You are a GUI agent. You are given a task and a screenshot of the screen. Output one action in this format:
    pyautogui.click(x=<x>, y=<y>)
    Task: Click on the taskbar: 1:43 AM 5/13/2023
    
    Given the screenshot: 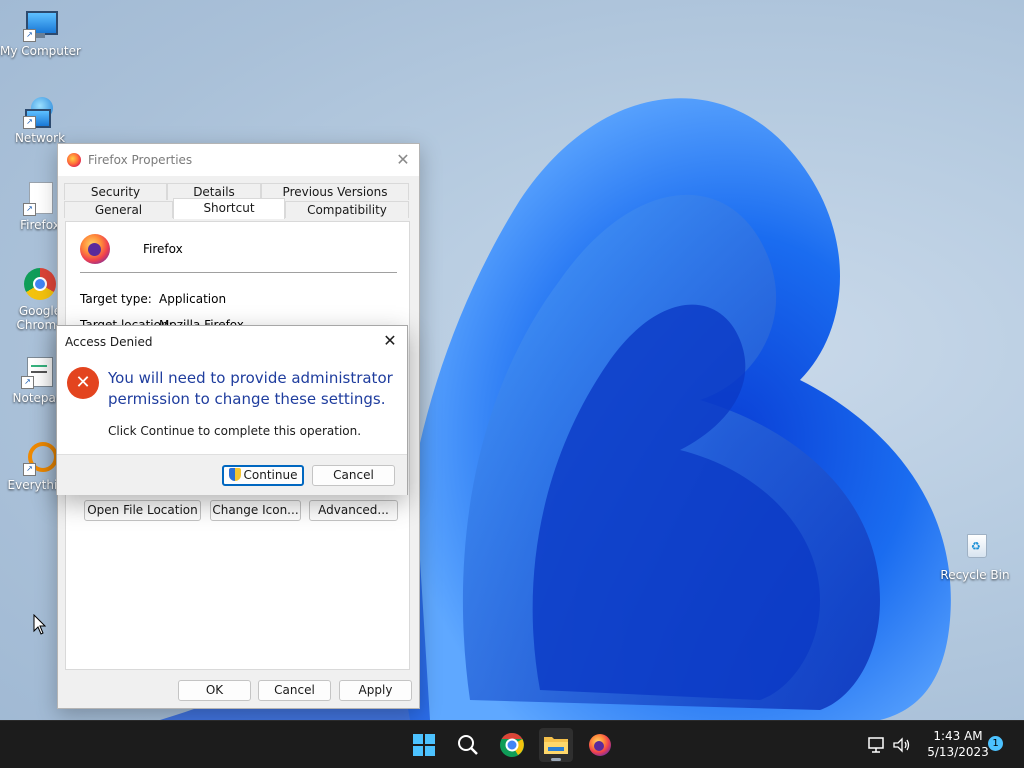 What is the action you would take?
    pyautogui.click(x=512, y=744)
    